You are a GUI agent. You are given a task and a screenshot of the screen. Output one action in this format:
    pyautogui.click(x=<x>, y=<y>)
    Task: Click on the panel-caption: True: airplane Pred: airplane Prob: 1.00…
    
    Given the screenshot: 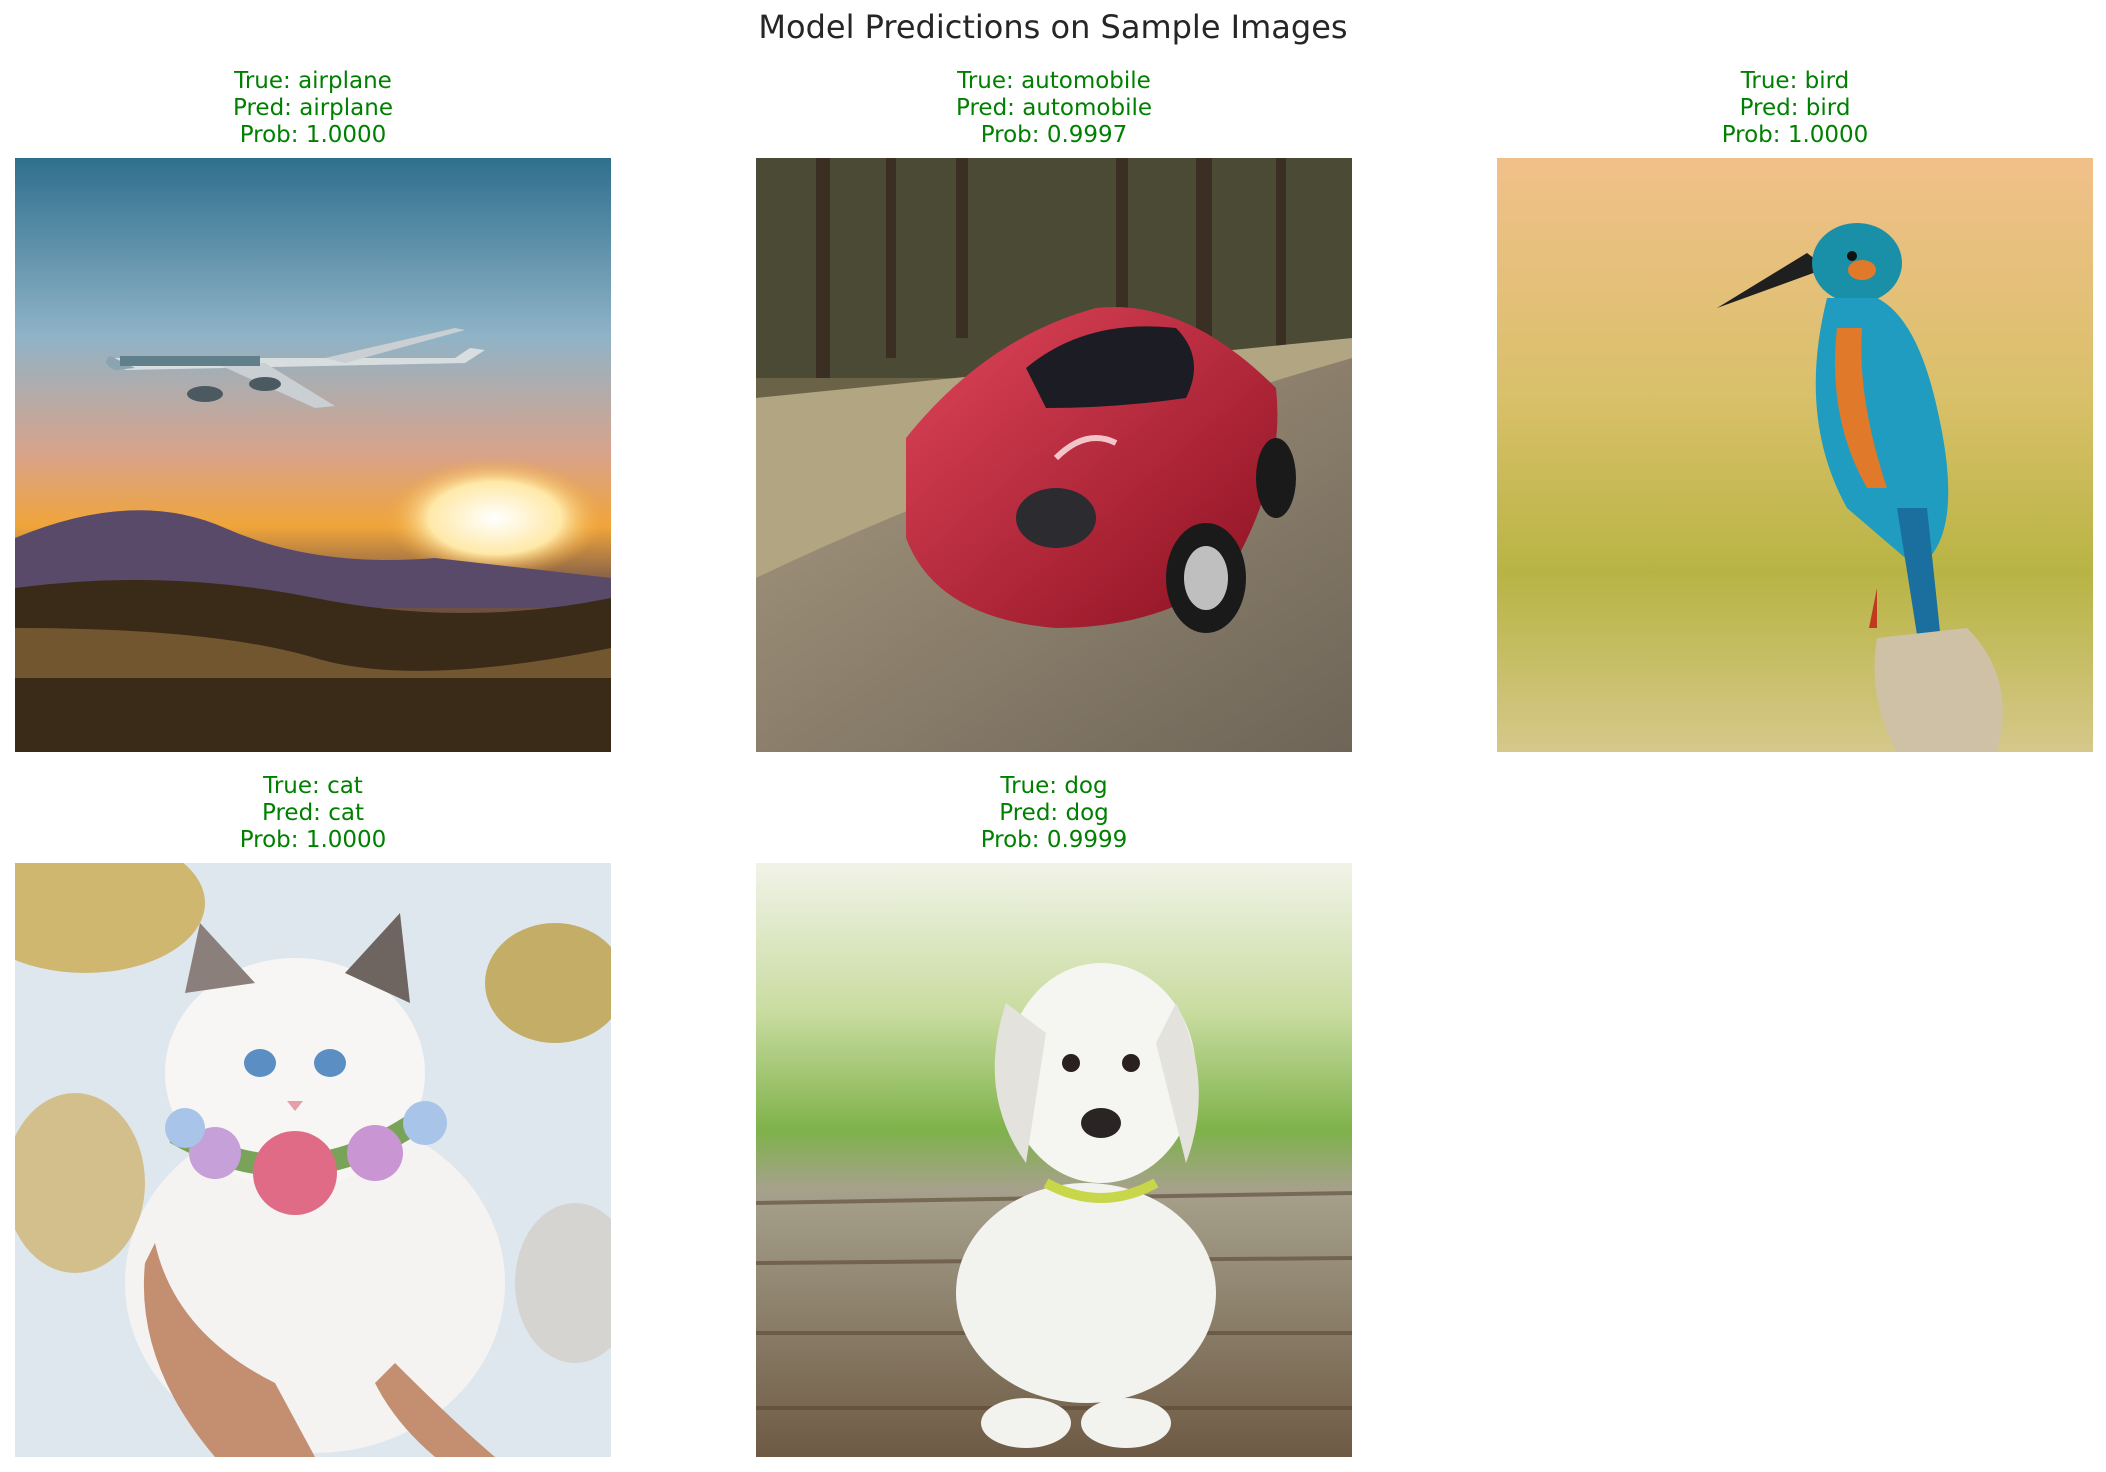 What is the action you would take?
    pyautogui.click(x=313, y=108)
    